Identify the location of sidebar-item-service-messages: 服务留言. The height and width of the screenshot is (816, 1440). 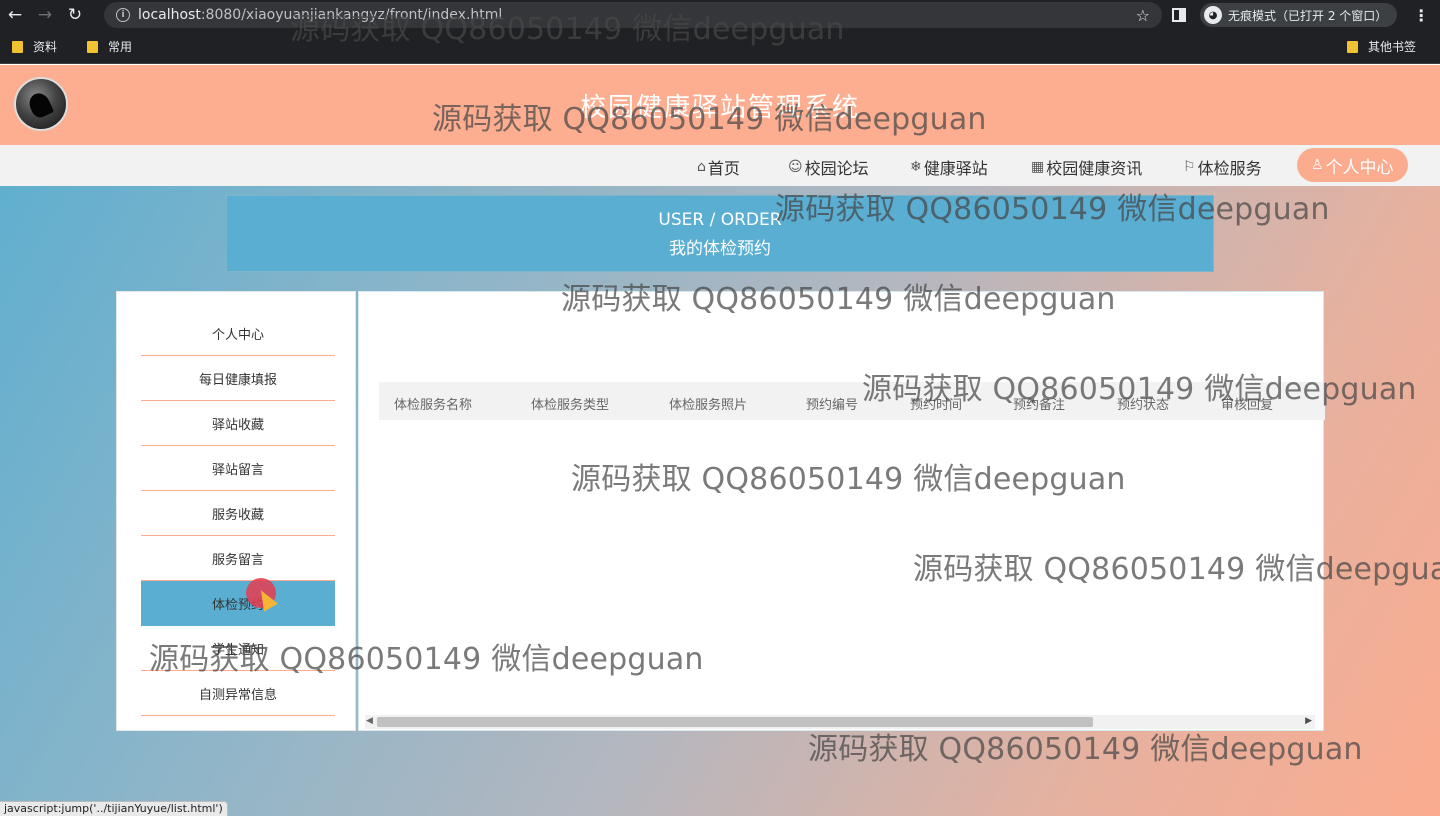
(238, 558).